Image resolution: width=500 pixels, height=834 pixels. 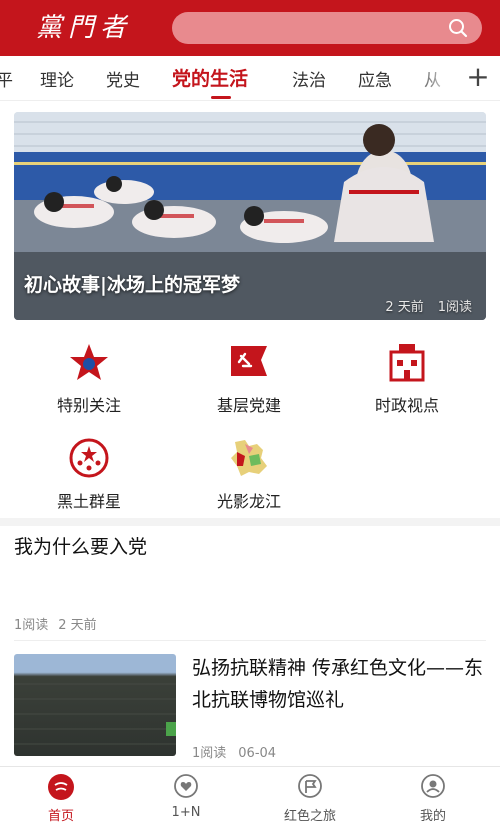 What do you see at coordinates (478, 77) in the screenshot?
I see `plus-icon: +` at bounding box center [478, 77].